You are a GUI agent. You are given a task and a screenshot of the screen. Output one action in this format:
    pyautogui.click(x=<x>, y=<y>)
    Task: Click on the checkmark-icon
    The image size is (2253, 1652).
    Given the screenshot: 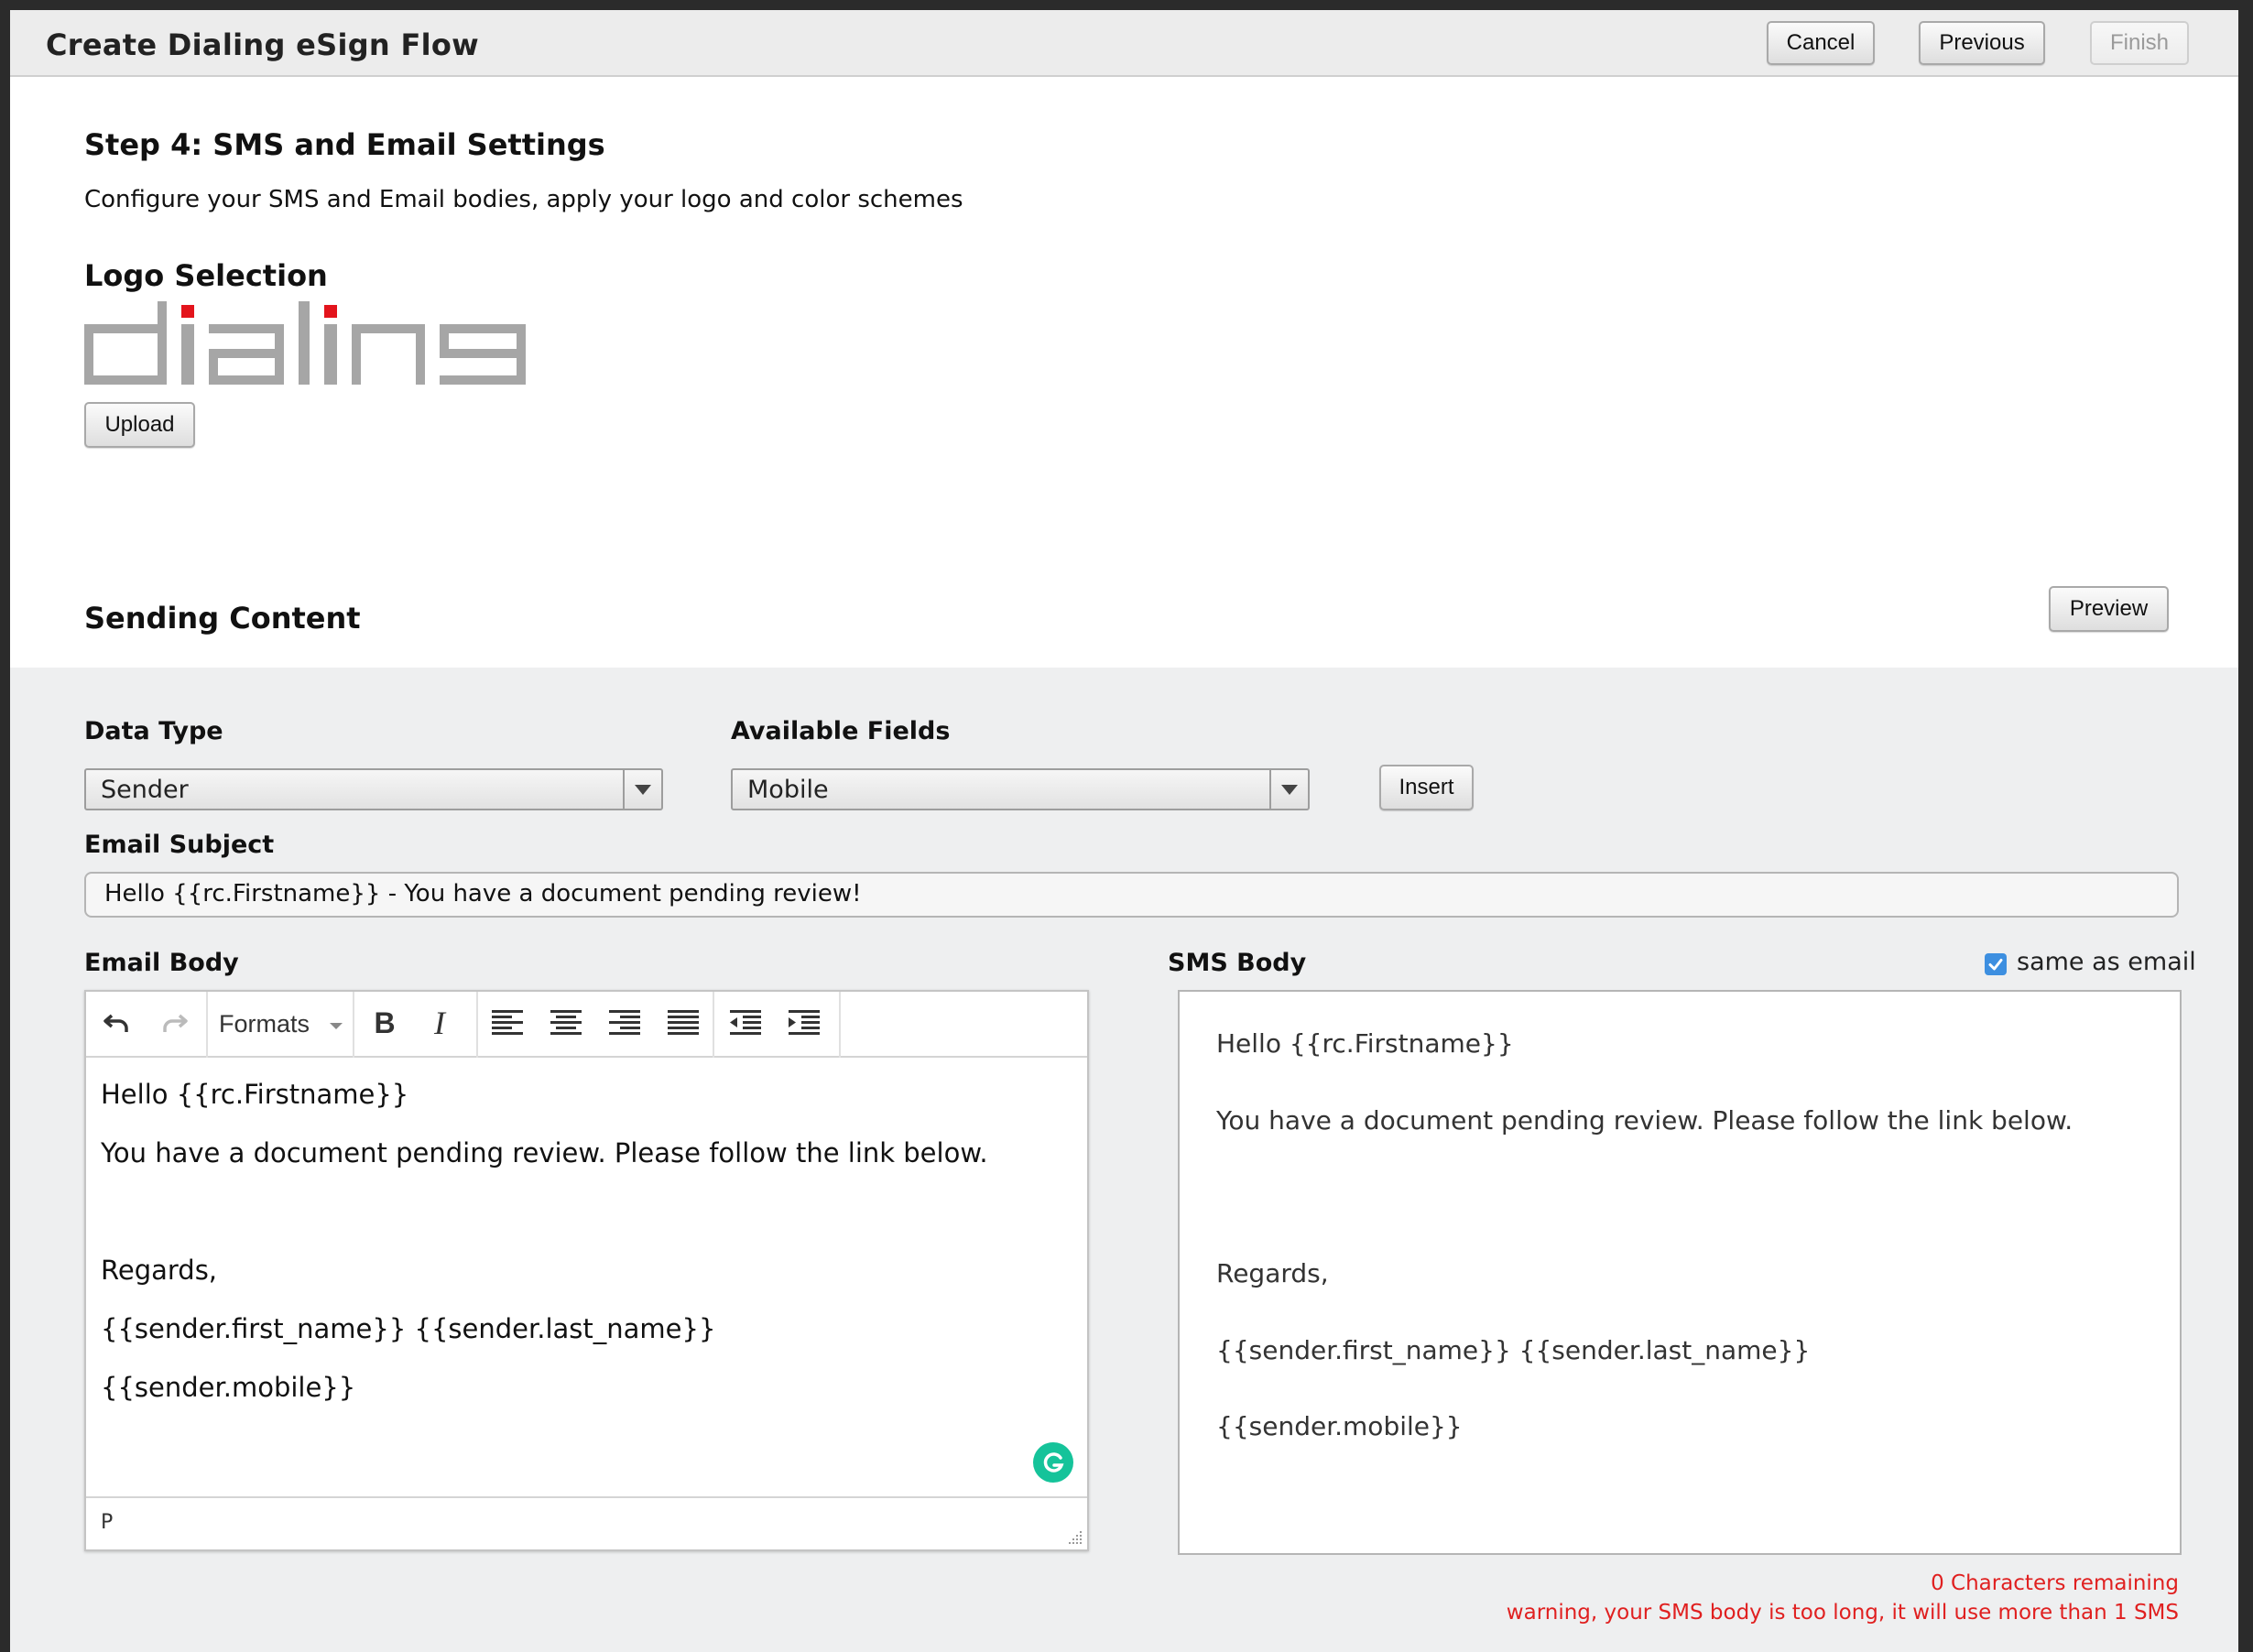 What is the action you would take?
    pyautogui.click(x=1995, y=965)
    